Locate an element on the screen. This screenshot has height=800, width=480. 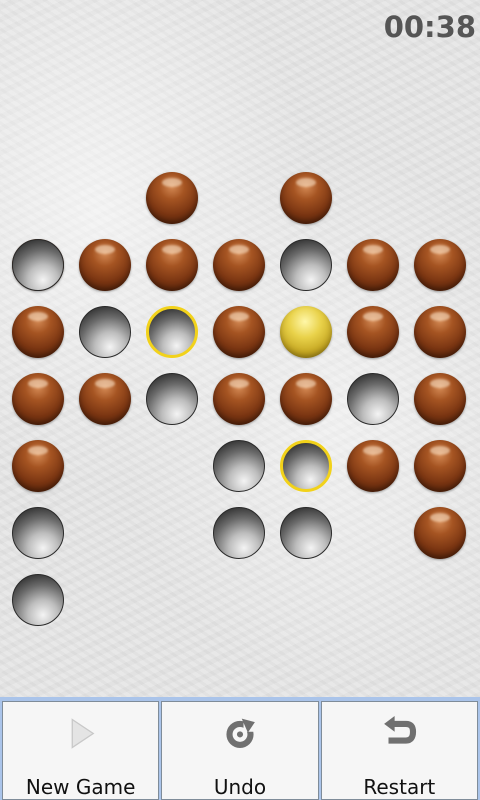
bottom-toolbar: New Game Undo Restart is located at coordinates (240, 748).